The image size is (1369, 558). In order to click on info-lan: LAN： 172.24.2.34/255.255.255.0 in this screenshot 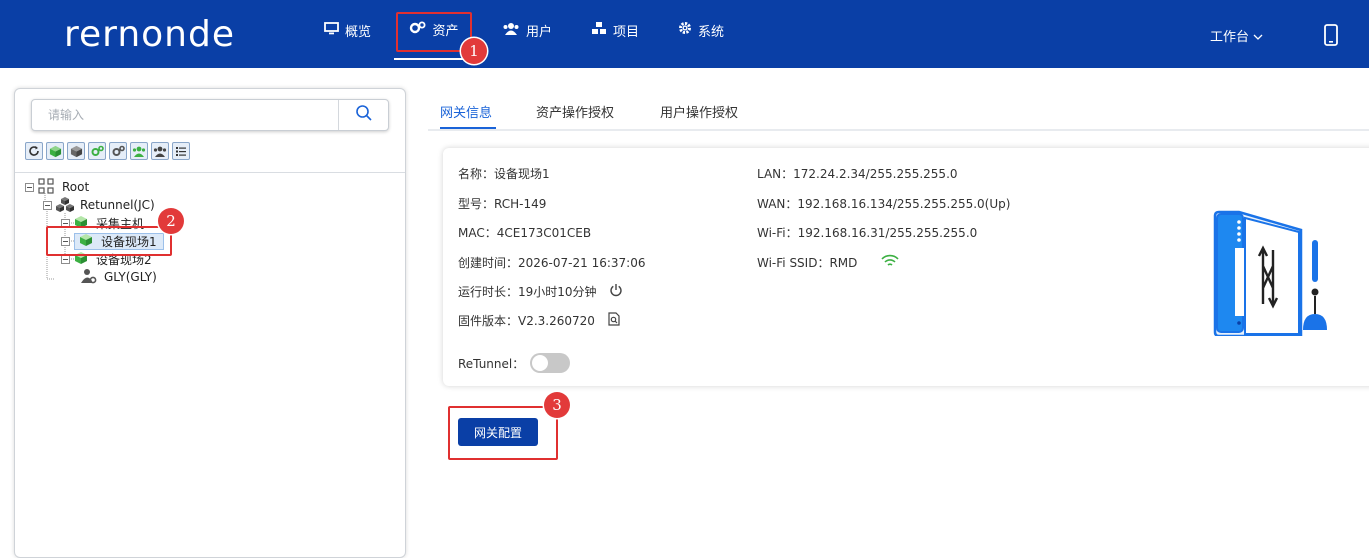, I will do `click(857, 173)`.